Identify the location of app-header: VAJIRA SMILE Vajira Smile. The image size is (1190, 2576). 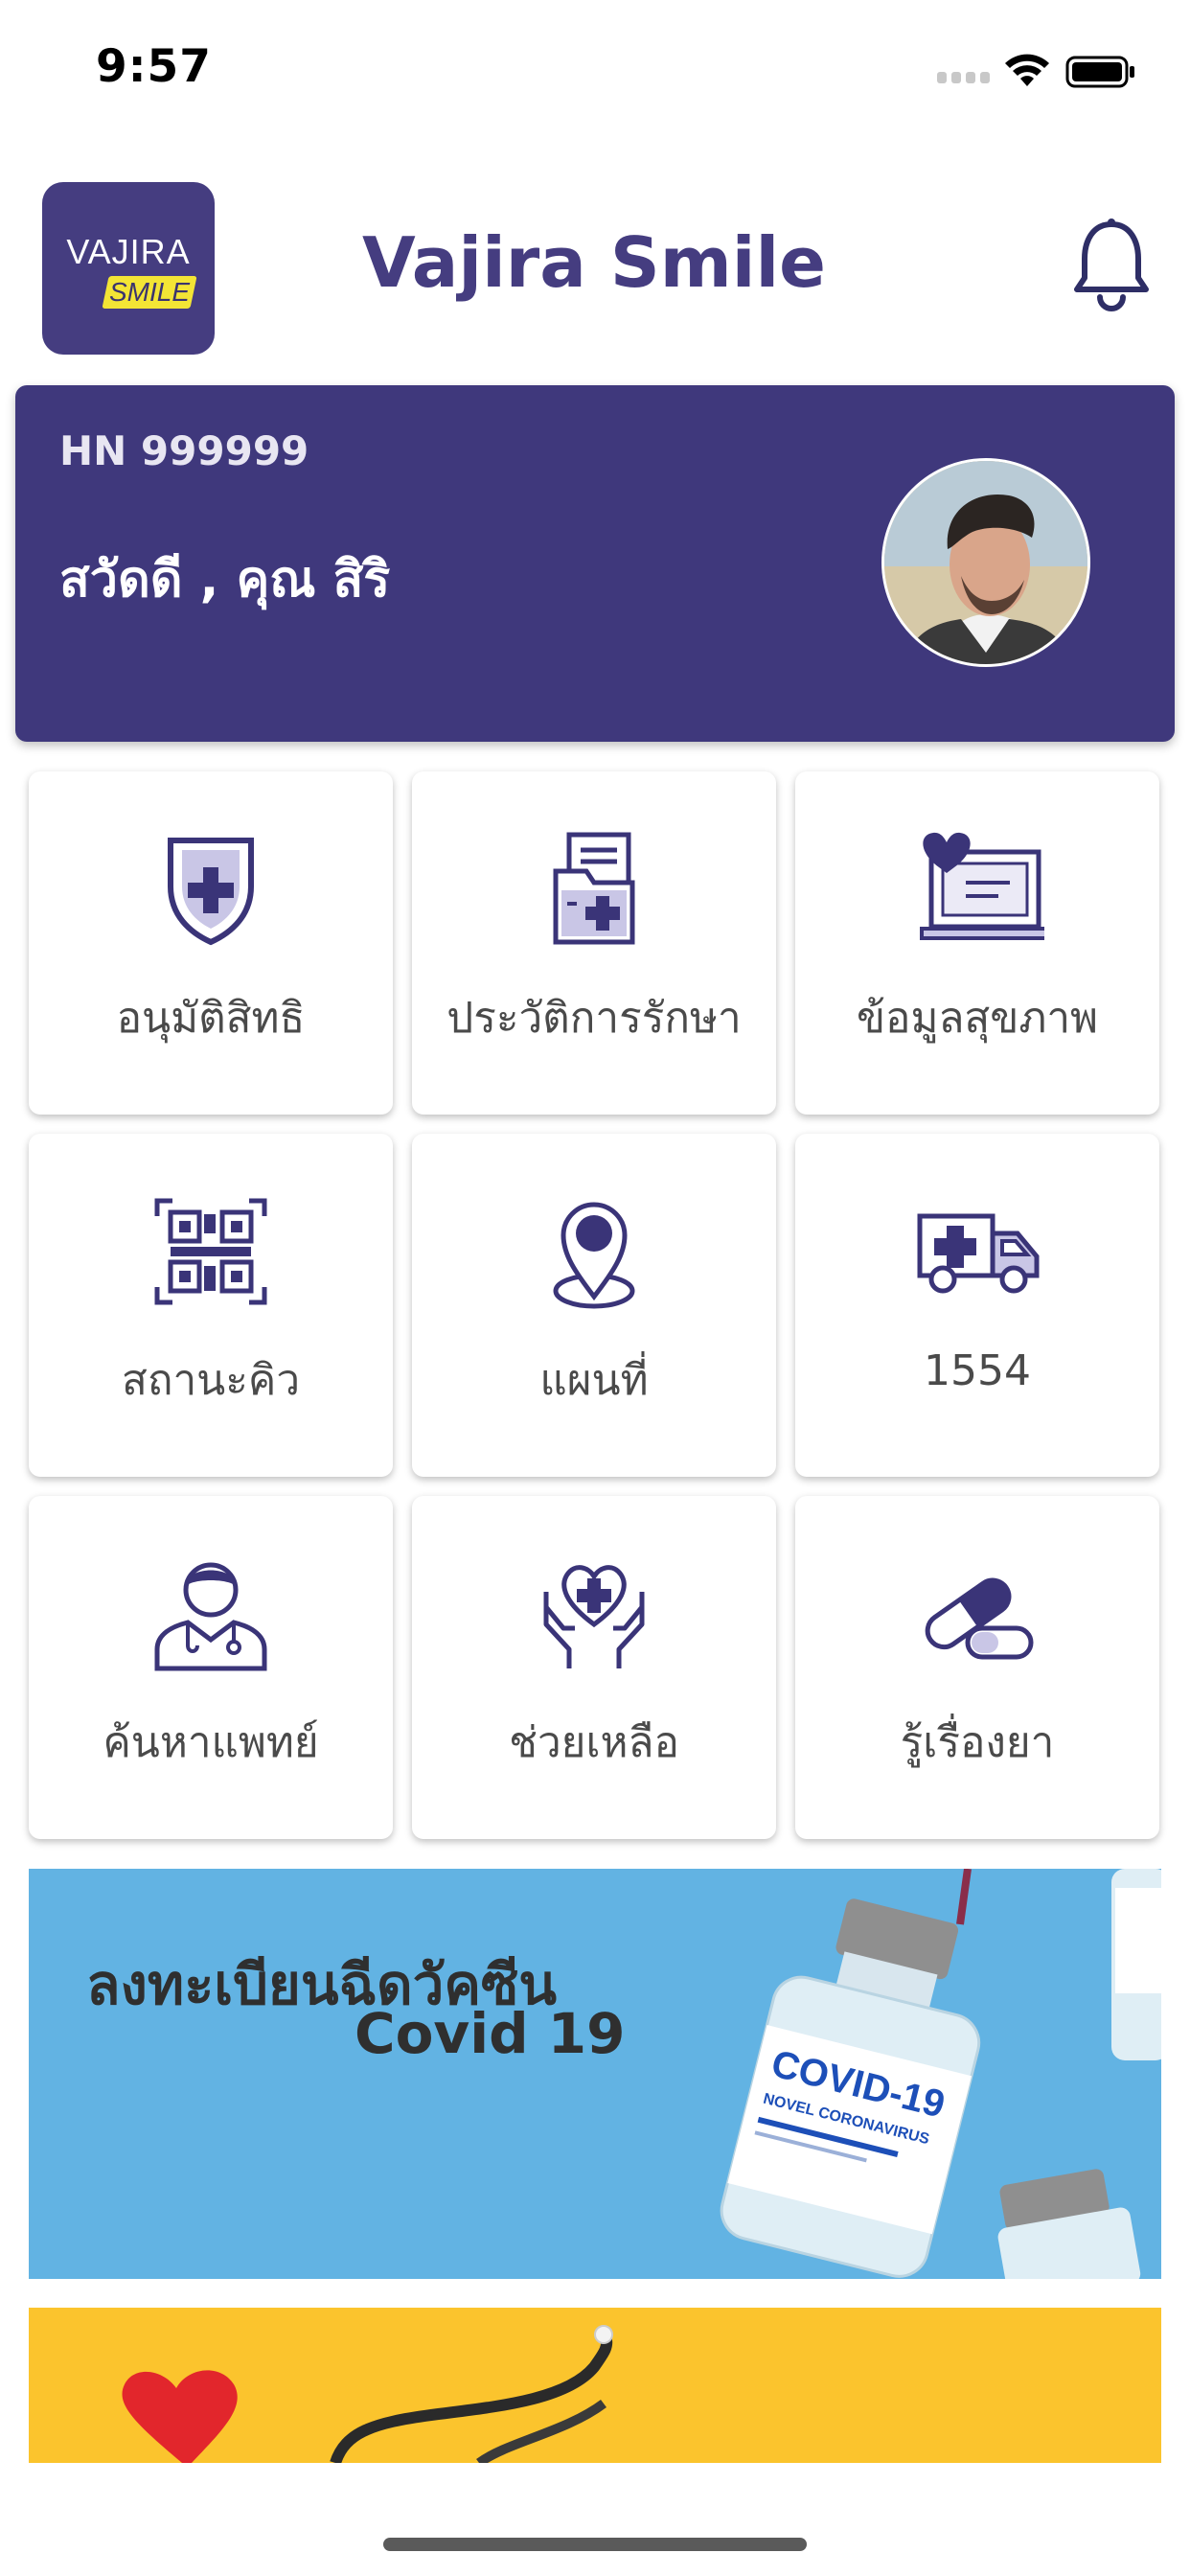
(595, 268).